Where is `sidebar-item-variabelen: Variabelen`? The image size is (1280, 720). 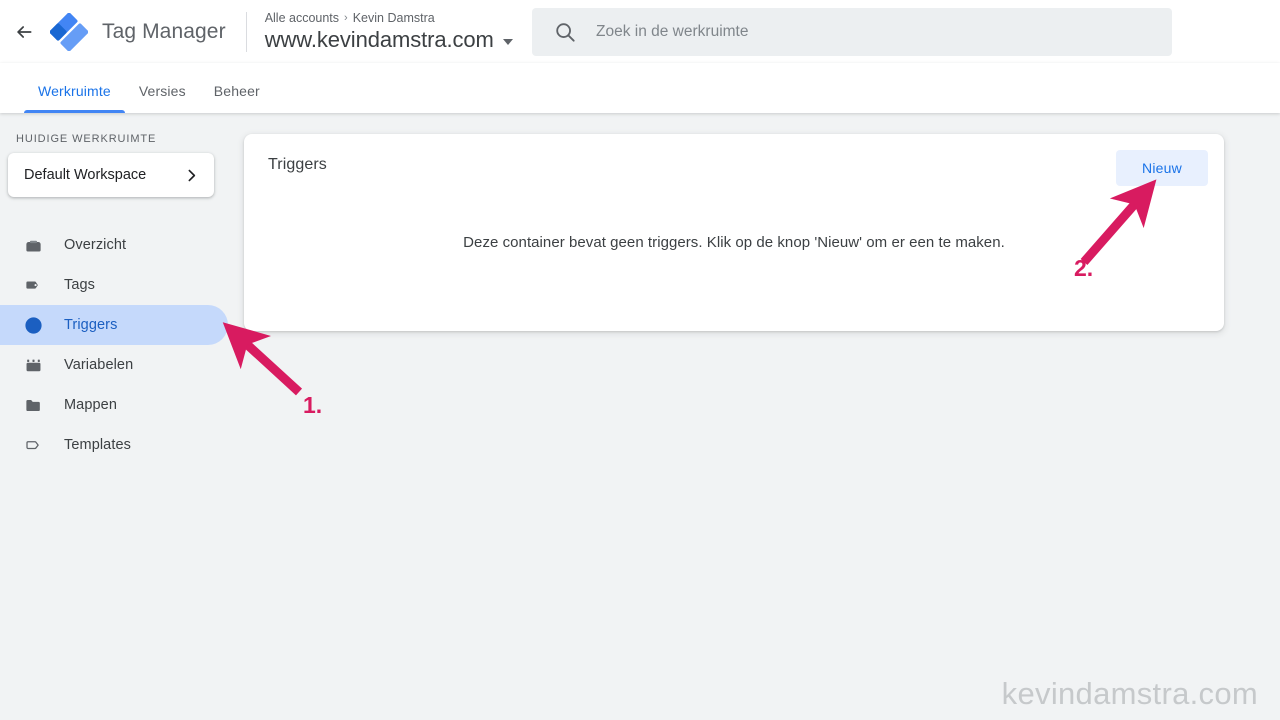 sidebar-item-variabelen: Variabelen is located at coordinates (114, 365).